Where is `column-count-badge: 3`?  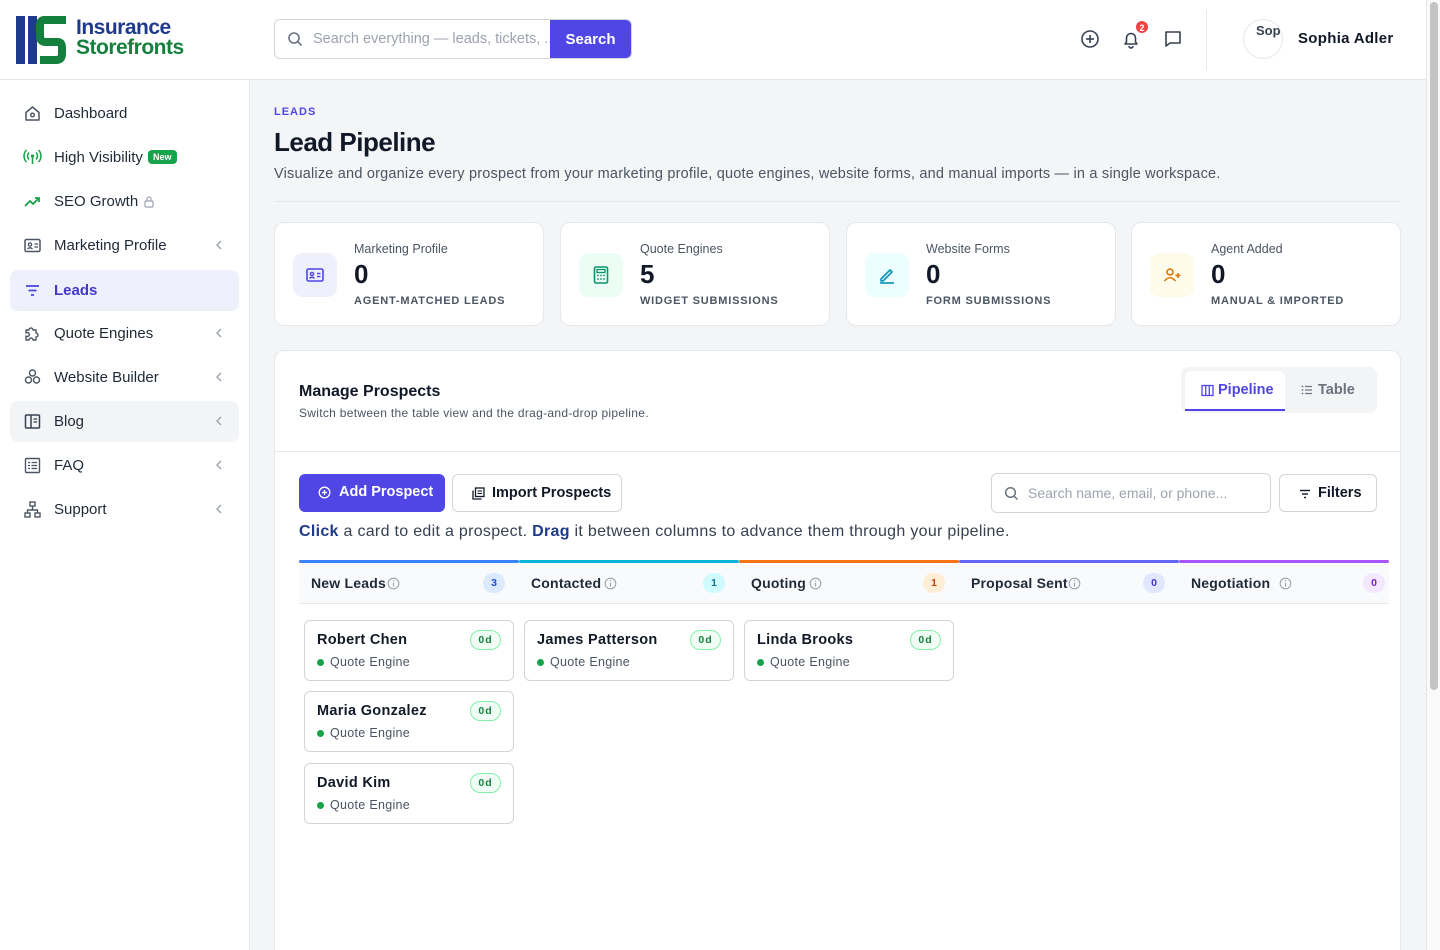 column-count-badge: 3 is located at coordinates (494, 583).